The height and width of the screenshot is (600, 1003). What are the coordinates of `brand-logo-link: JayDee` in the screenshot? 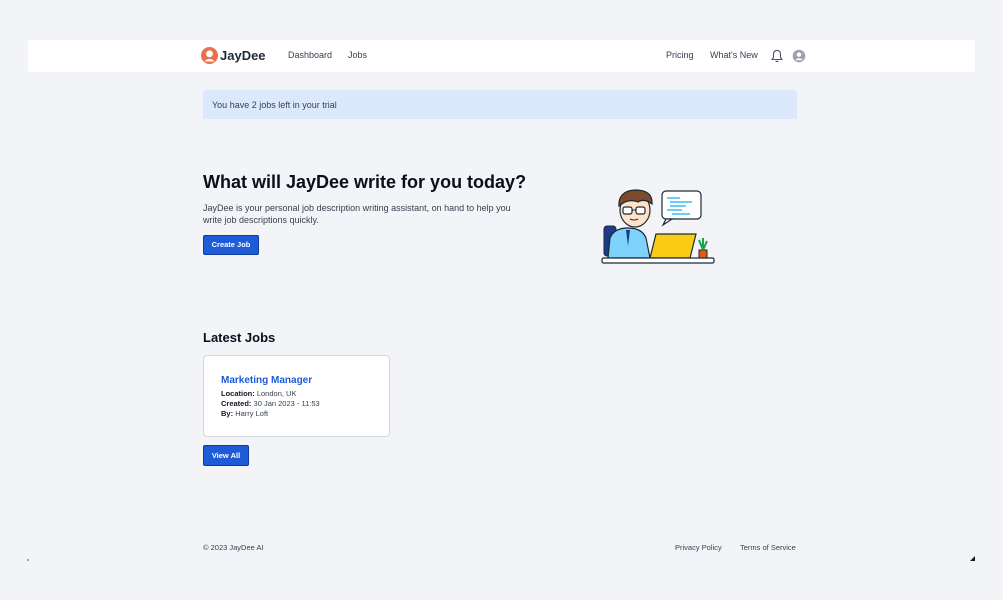 It's located at (233, 55).